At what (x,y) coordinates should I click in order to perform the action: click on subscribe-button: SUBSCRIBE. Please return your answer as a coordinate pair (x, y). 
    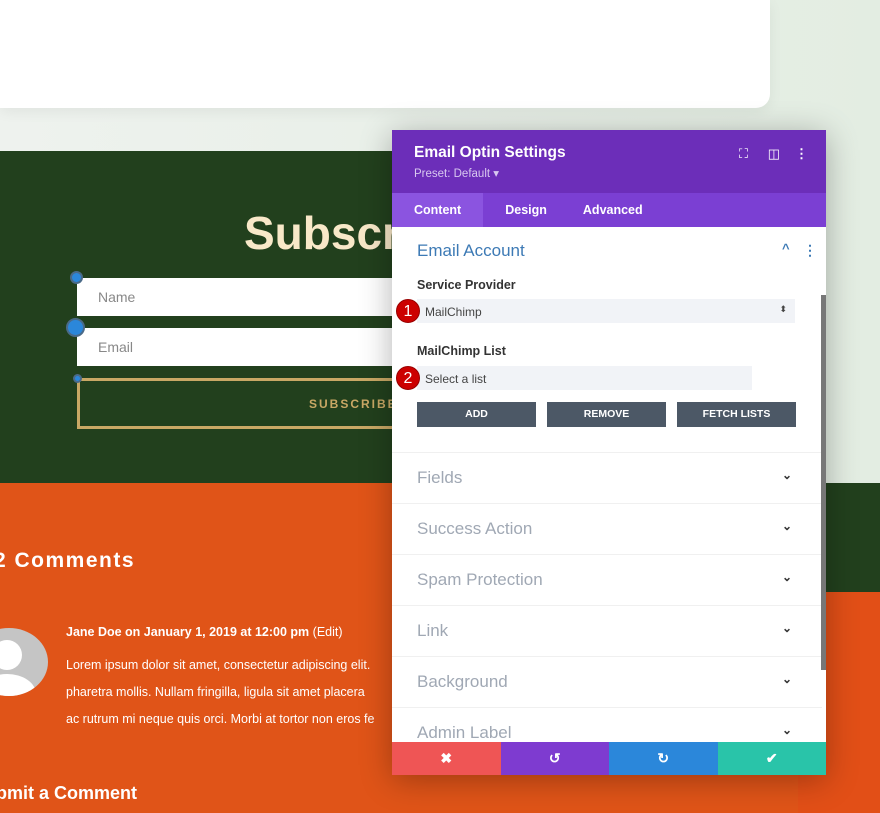
    Looking at the image, I should click on (242, 403).